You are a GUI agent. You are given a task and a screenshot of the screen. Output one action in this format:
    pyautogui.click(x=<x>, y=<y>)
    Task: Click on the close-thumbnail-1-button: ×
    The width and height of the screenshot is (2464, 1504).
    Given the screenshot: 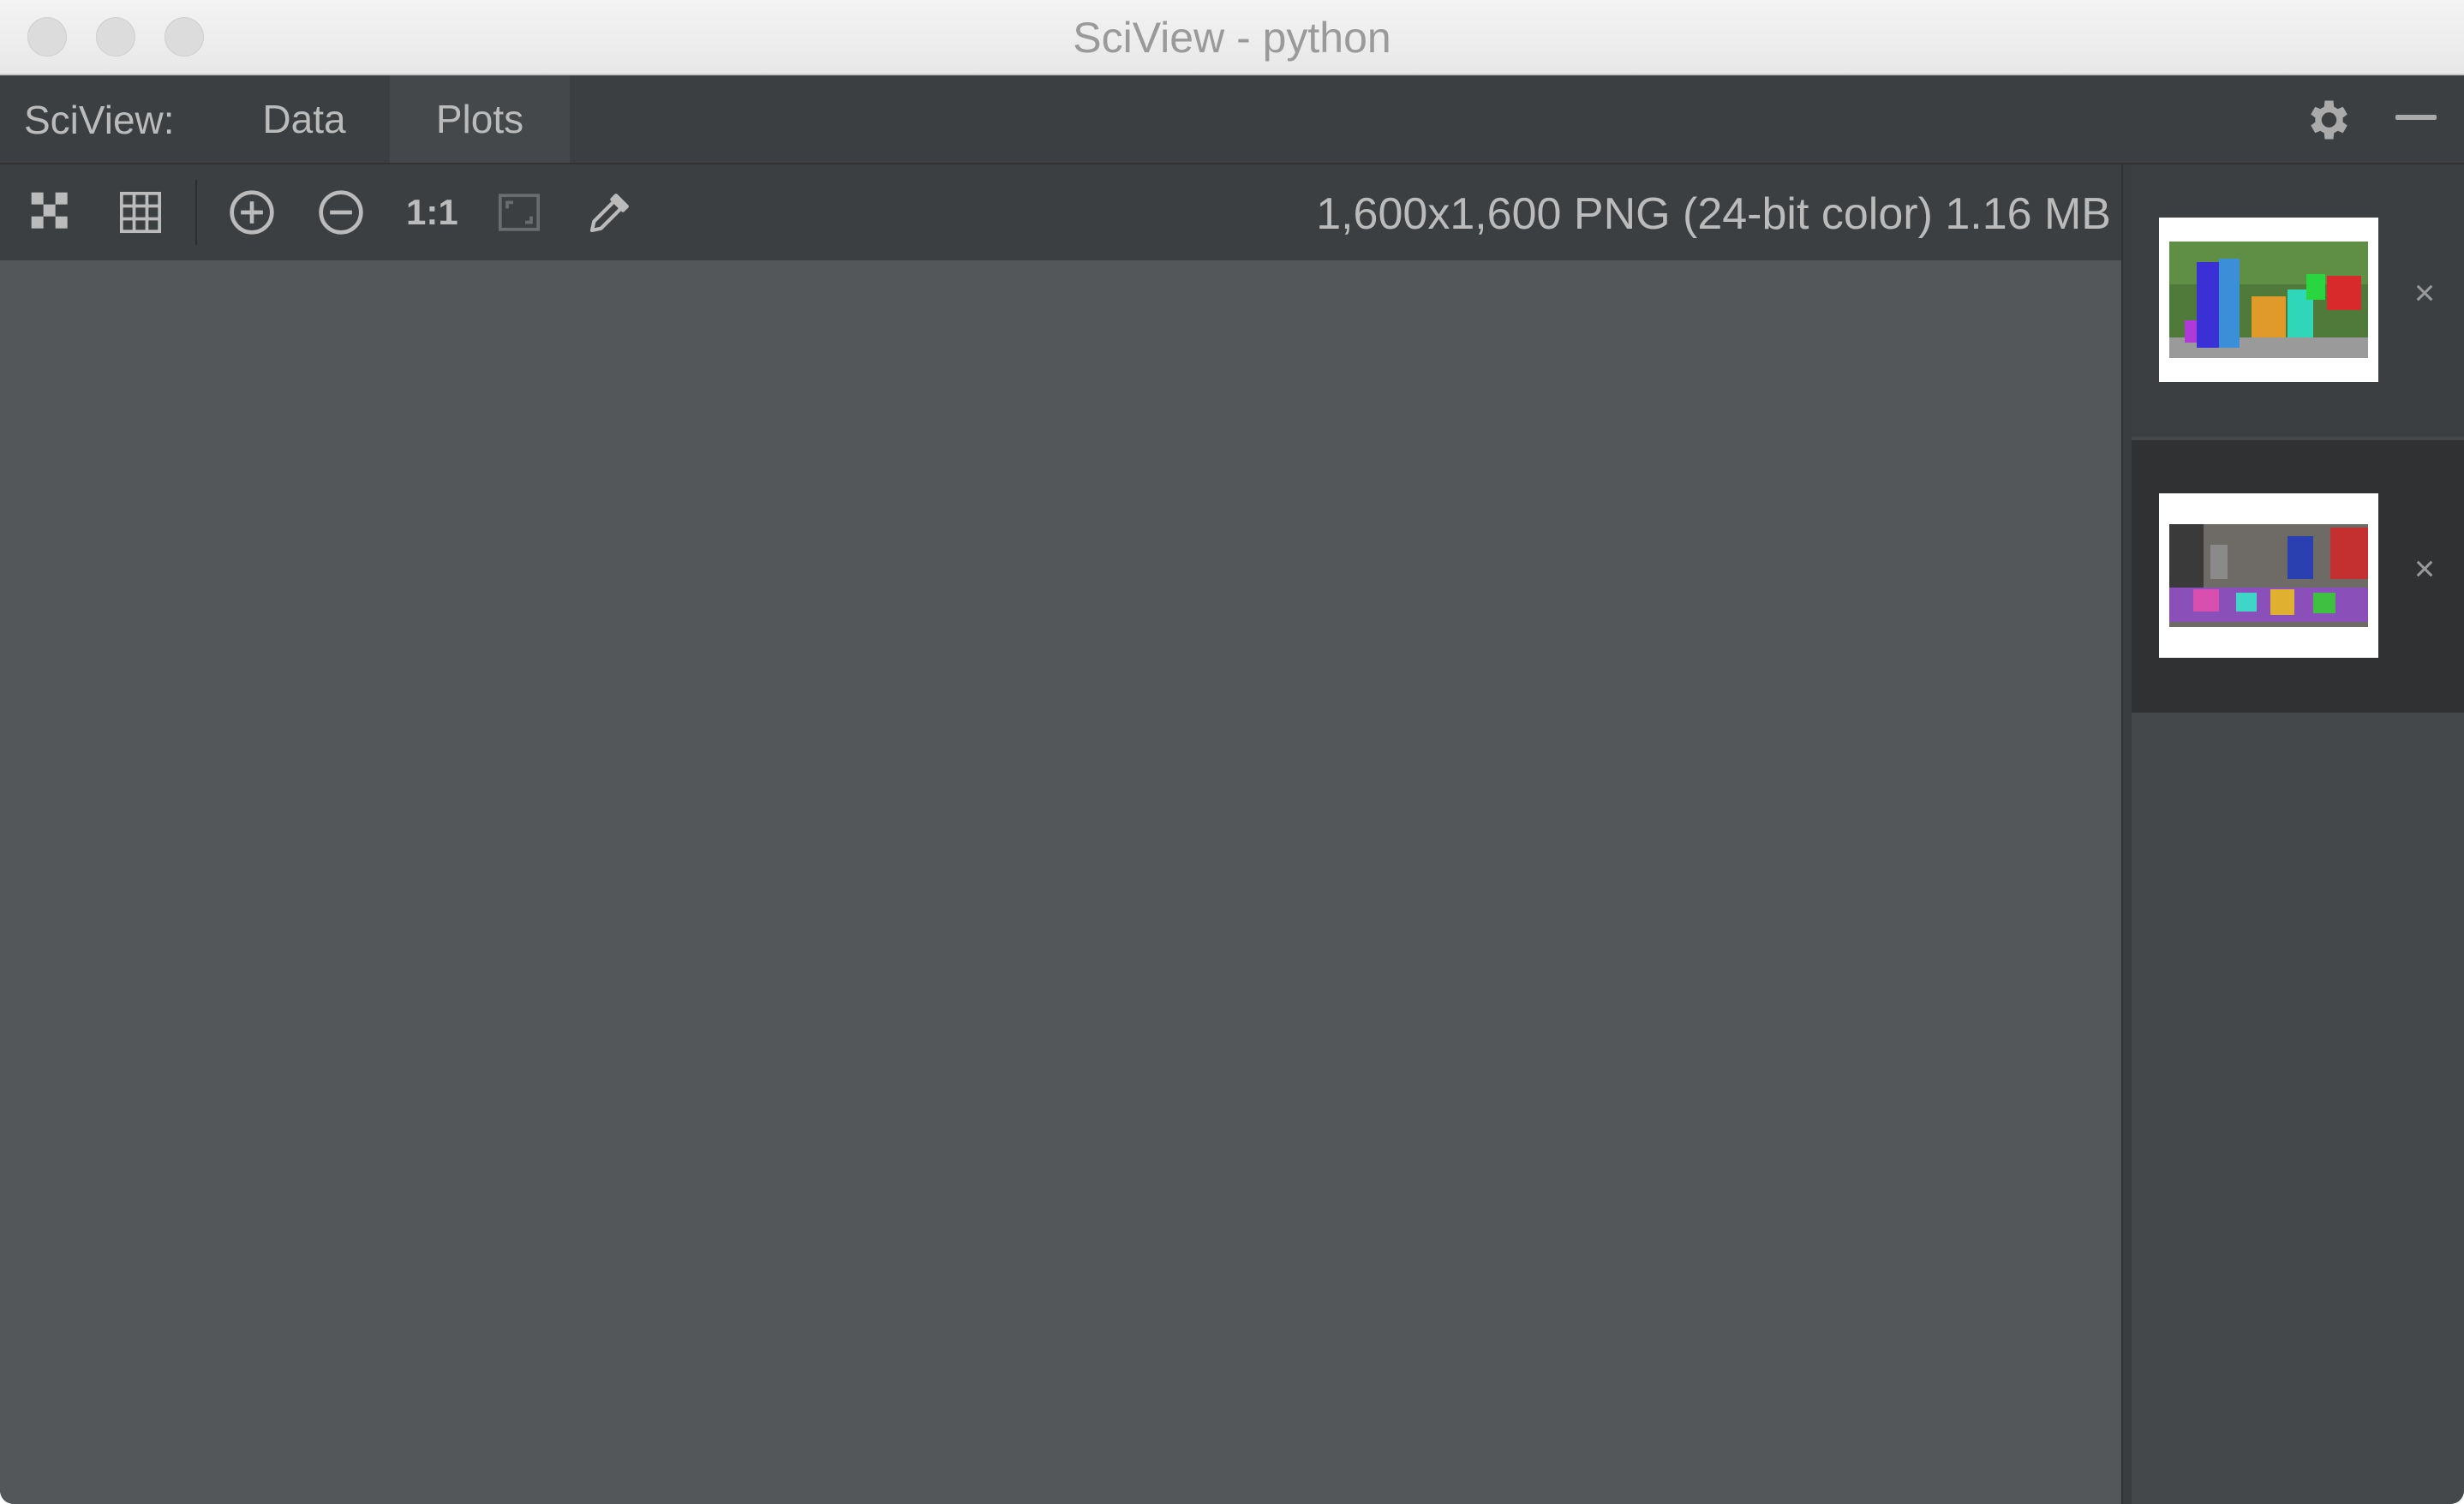 What is the action you would take?
    pyautogui.click(x=2424, y=293)
    